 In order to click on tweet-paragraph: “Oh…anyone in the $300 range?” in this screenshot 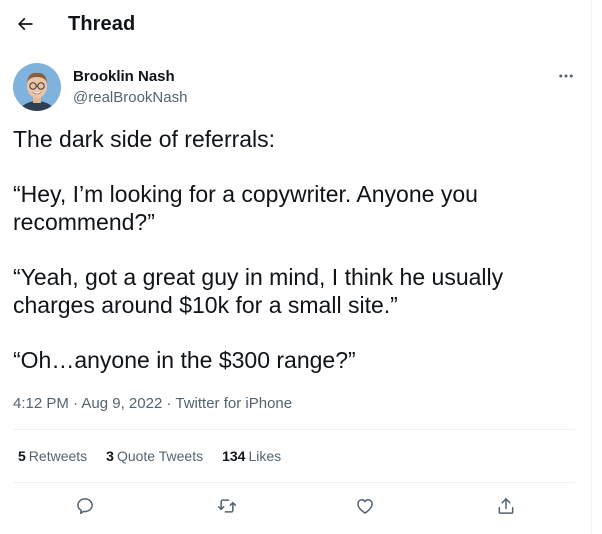, I will do `click(184, 360)`.